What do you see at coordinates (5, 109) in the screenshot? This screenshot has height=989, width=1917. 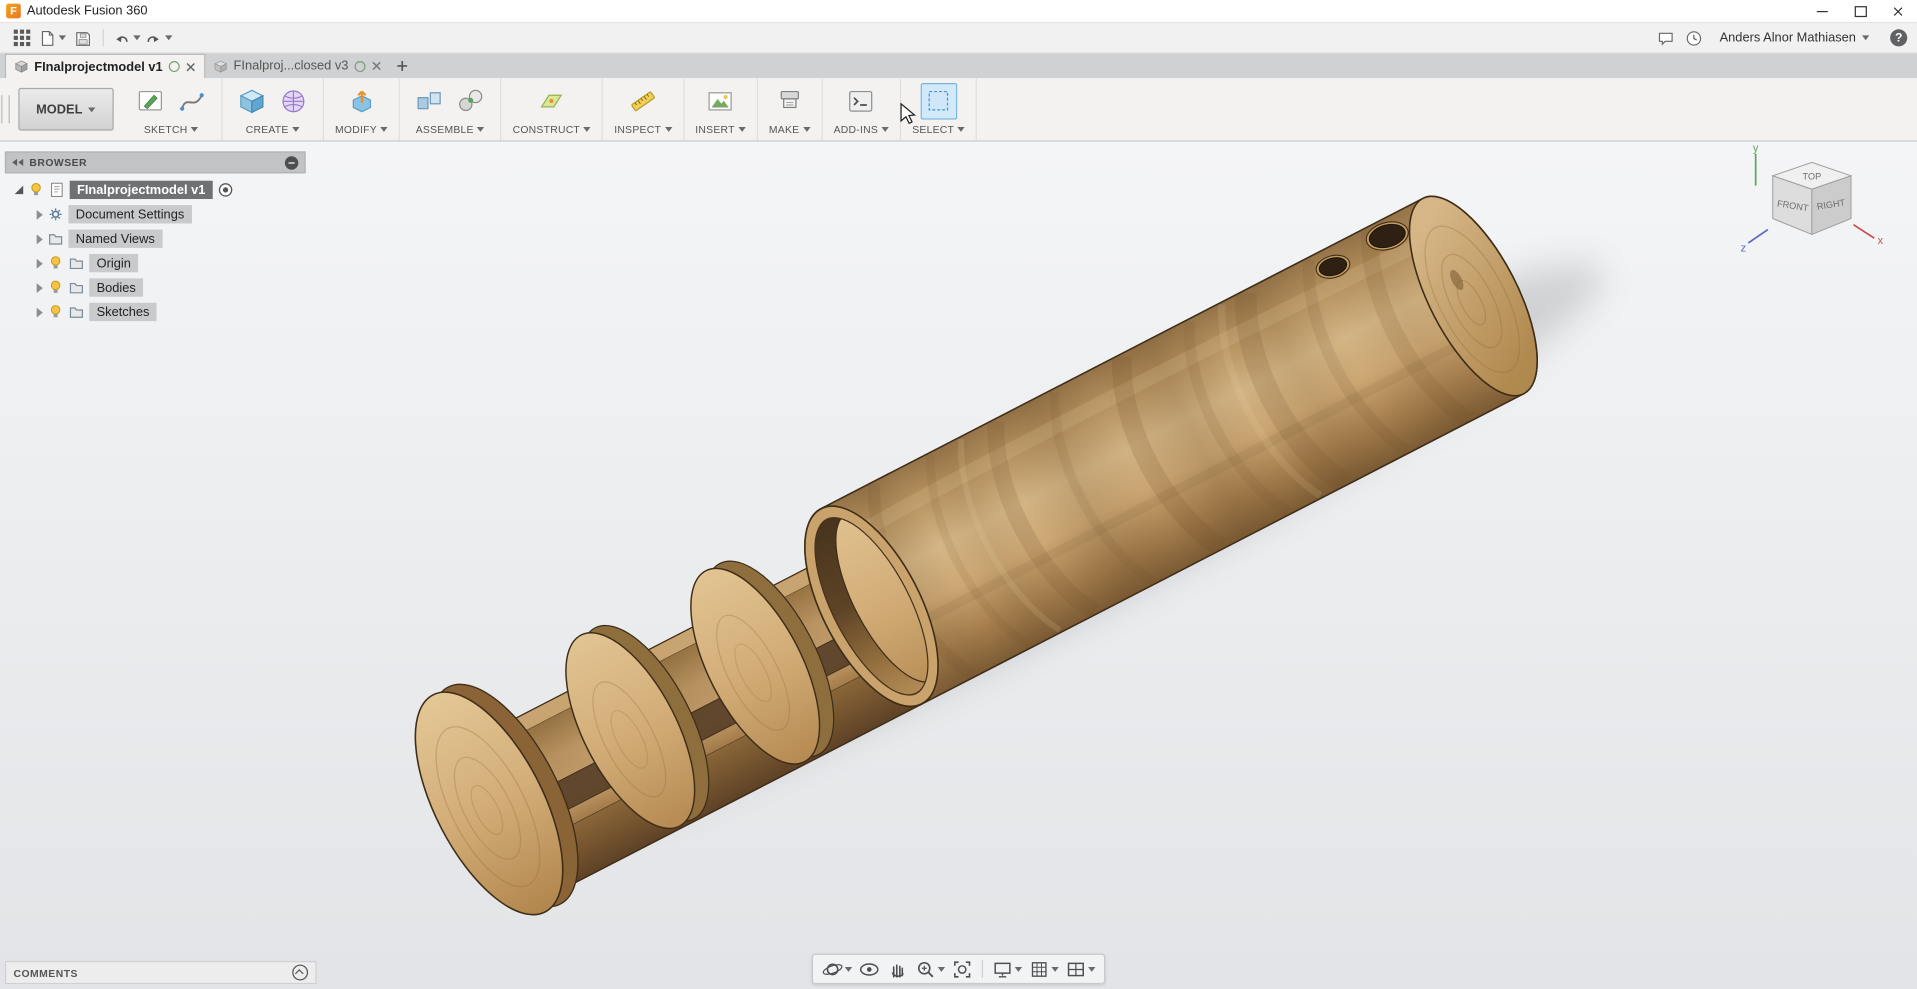 I see `toolbar-grip` at bounding box center [5, 109].